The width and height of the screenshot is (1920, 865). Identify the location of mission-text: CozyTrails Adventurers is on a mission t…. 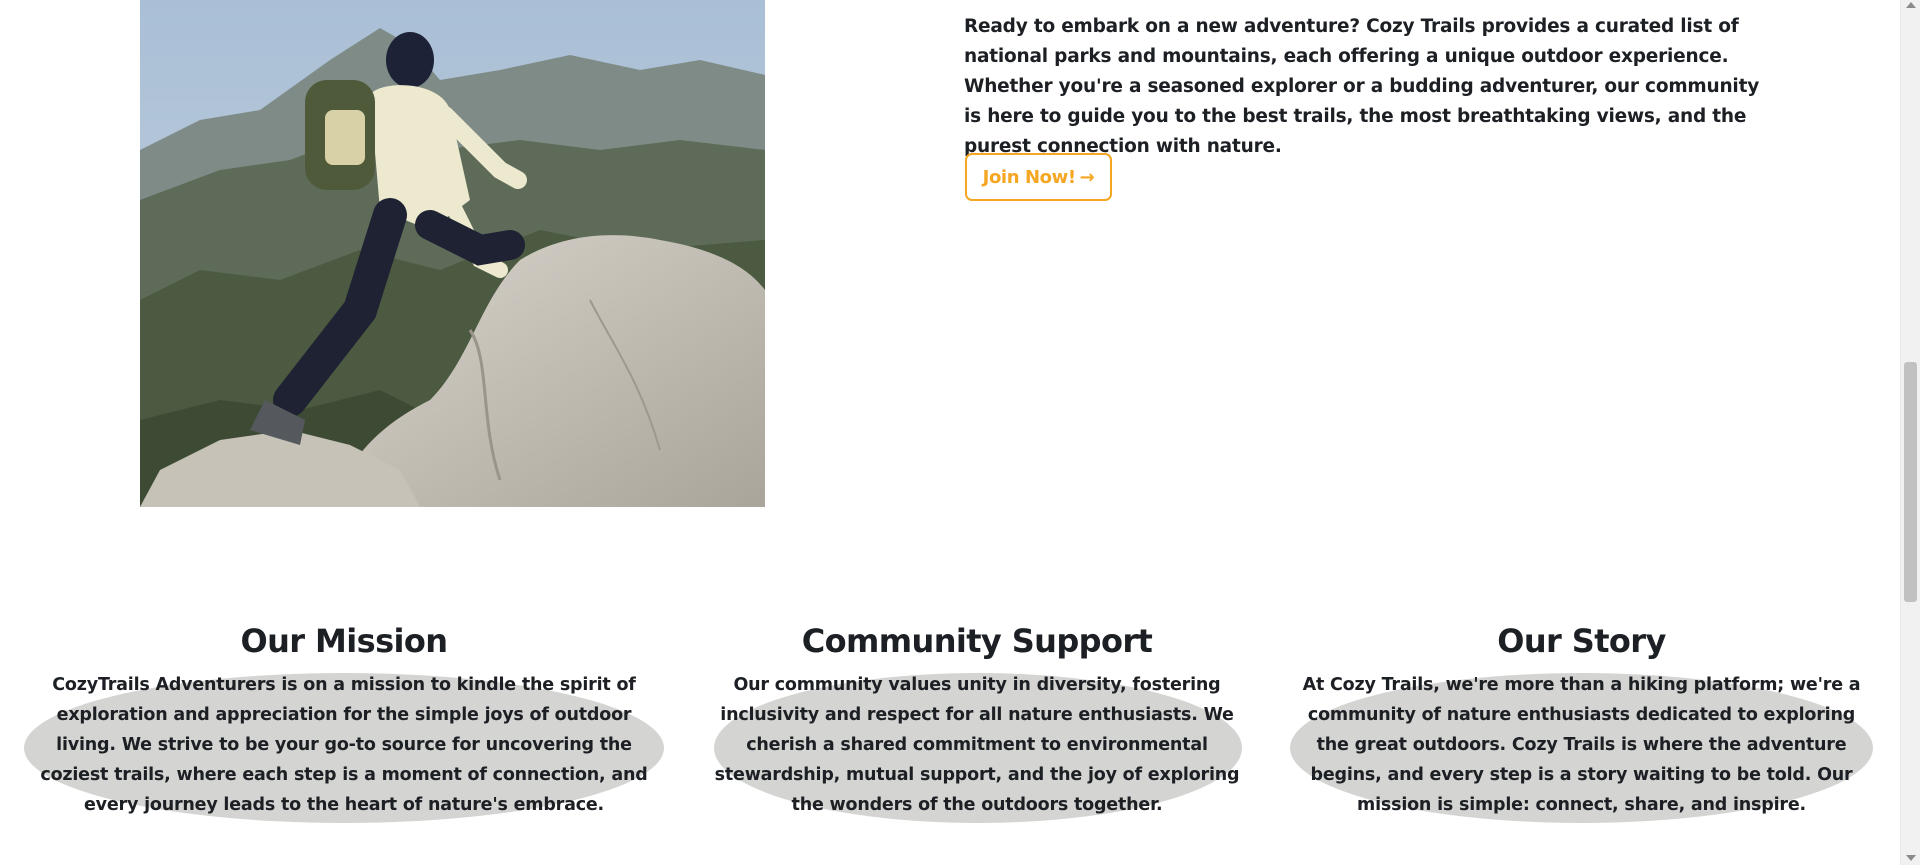
(344, 745).